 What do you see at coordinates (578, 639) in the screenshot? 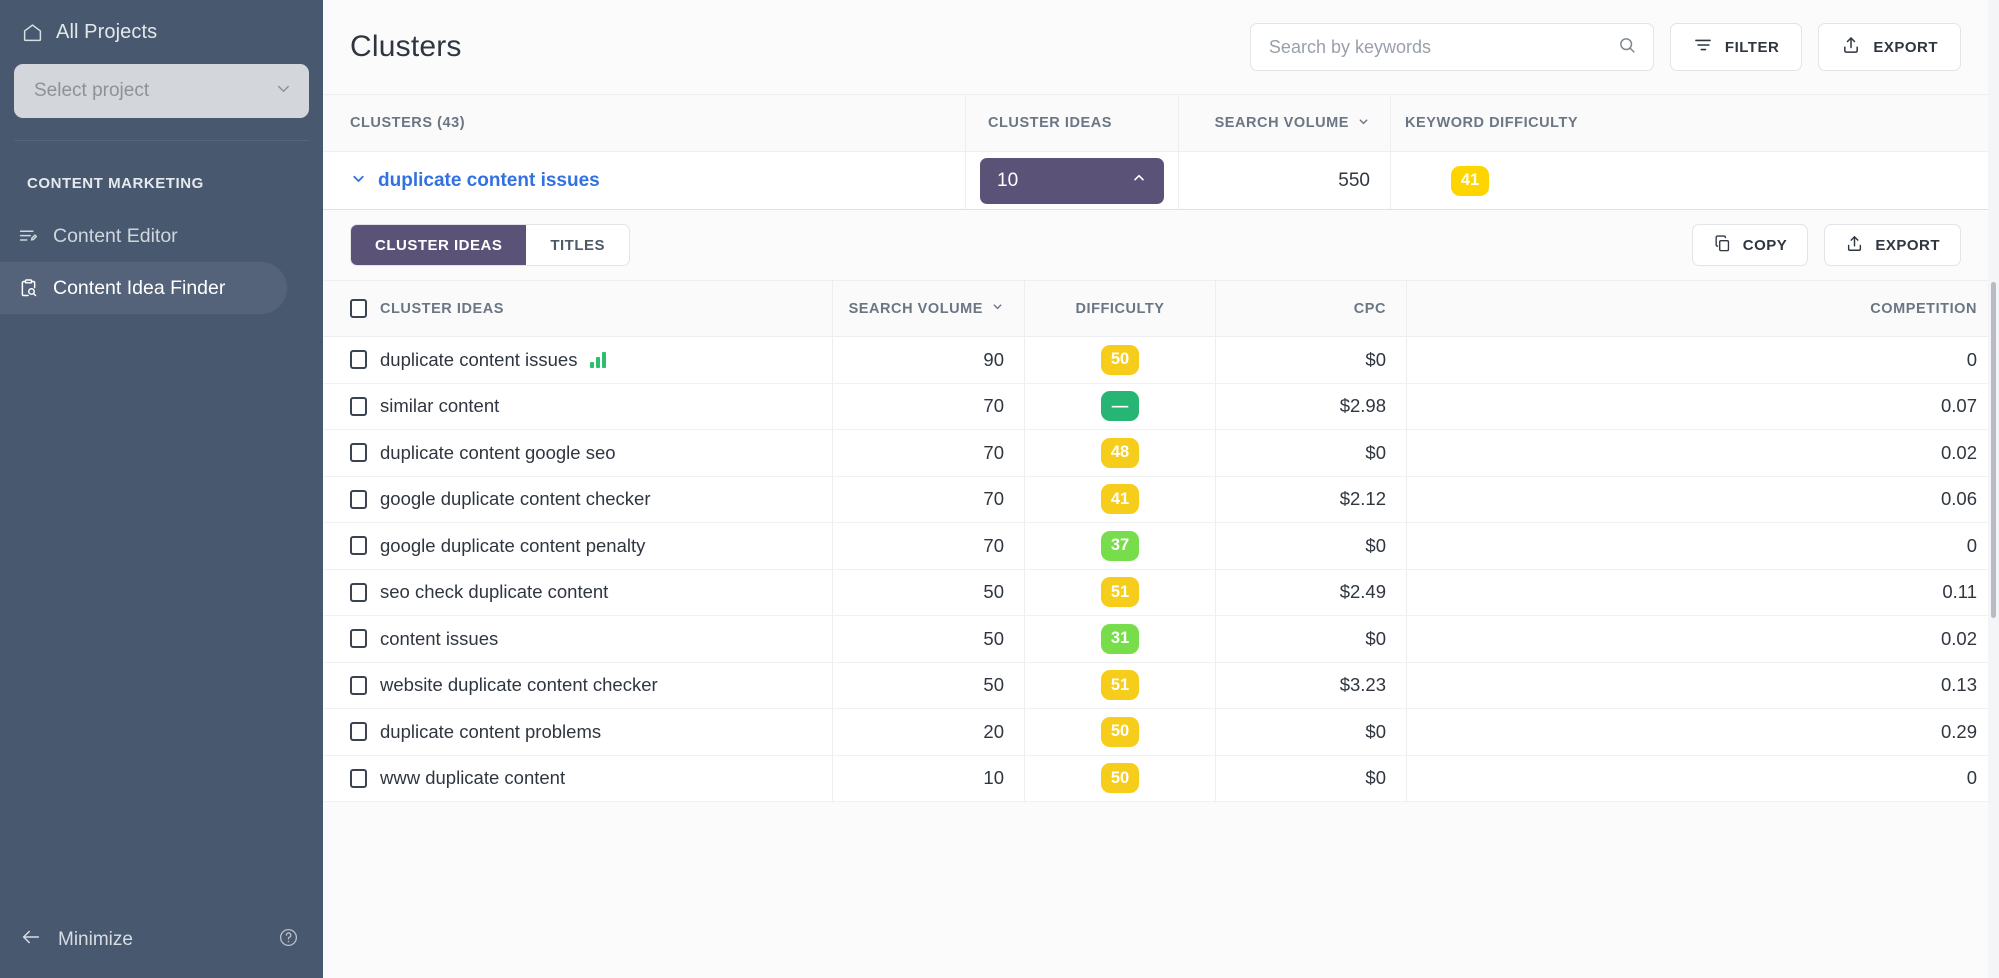
I see `row-keyword-cell: content issues` at bounding box center [578, 639].